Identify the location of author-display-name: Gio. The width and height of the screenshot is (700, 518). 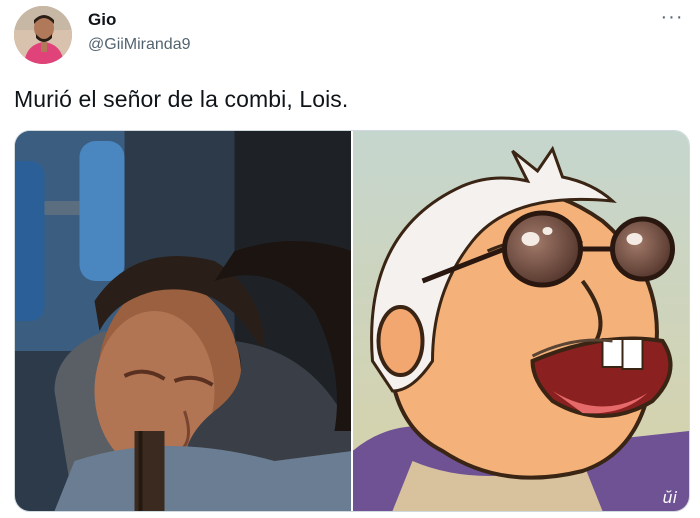
(102, 20).